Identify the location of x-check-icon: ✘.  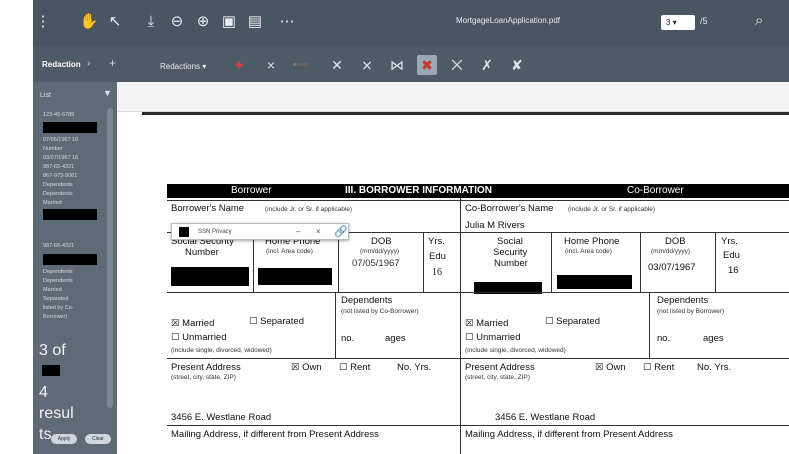
(517, 65).